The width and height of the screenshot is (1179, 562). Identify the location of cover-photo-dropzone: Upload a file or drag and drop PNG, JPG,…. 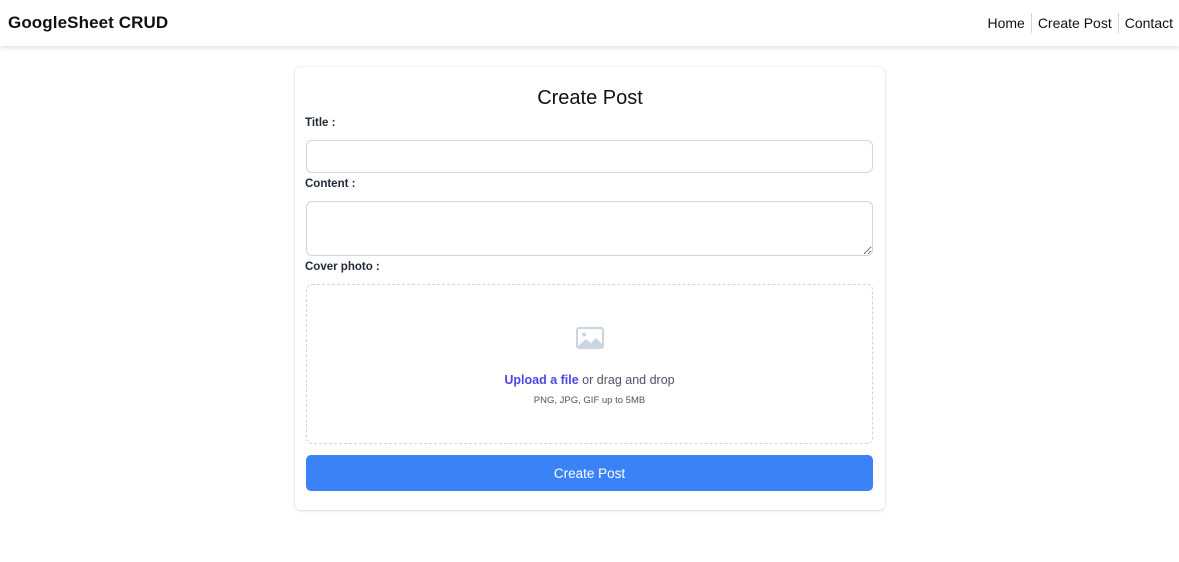
(589, 364).